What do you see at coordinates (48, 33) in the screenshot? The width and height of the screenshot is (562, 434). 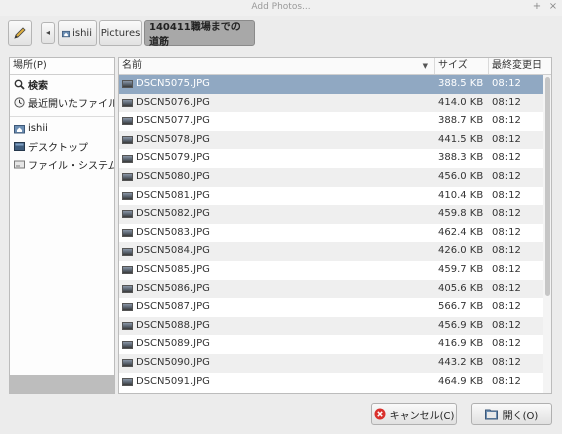 I see `path-back-button: ◂` at bounding box center [48, 33].